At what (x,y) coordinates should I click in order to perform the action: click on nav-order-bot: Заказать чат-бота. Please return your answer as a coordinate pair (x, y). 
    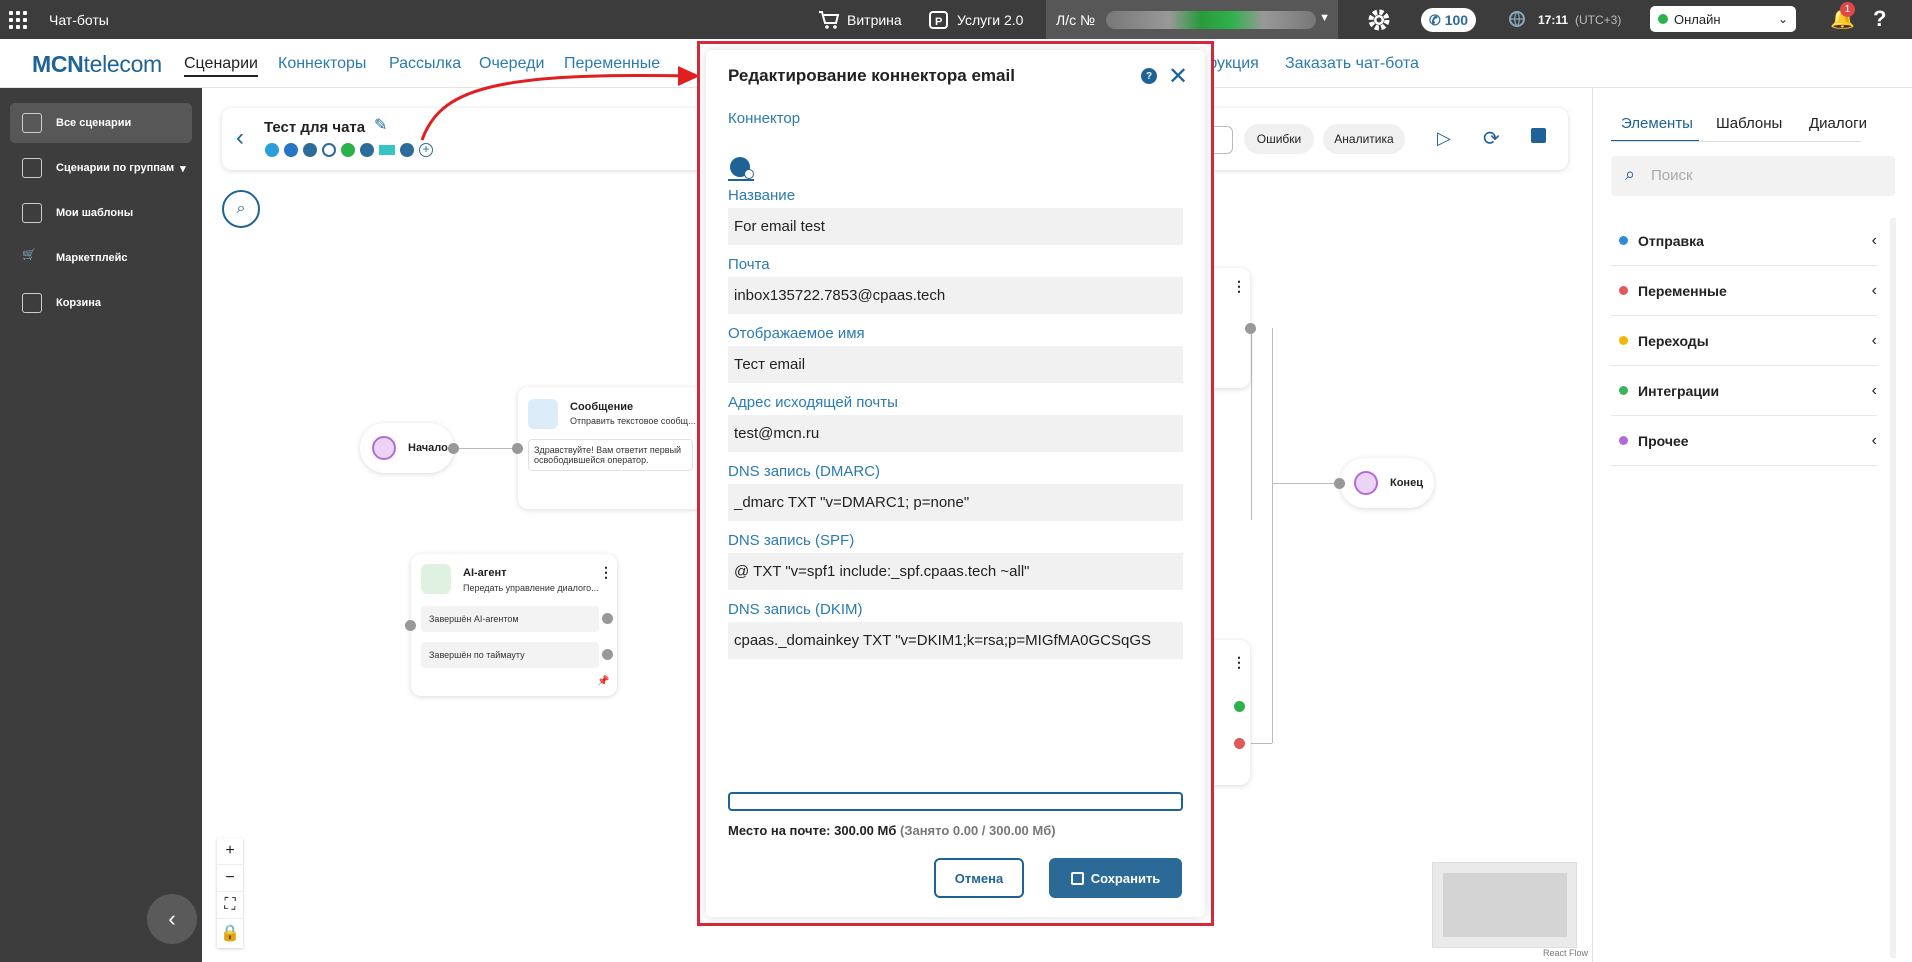
    Looking at the image, I should click on (1352, 64).